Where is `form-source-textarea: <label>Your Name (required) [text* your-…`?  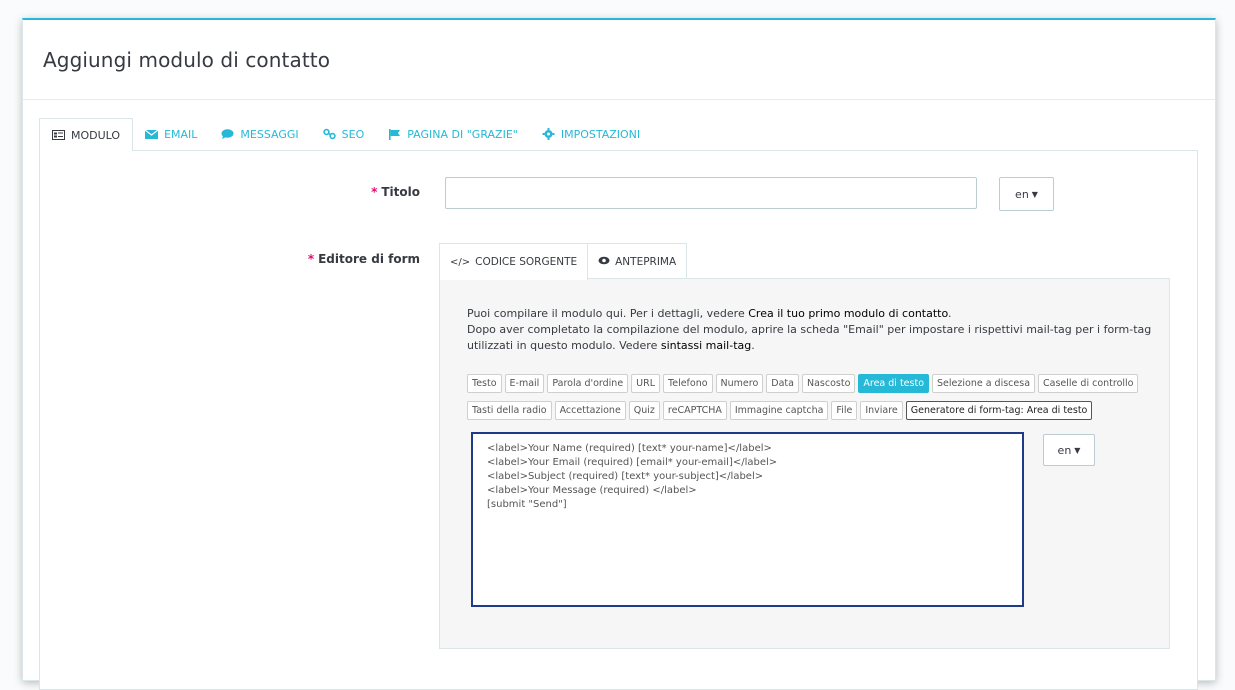
form-source-textarea: <label>Your Name (required) [text* your-… is located at coordinates (747, 519).